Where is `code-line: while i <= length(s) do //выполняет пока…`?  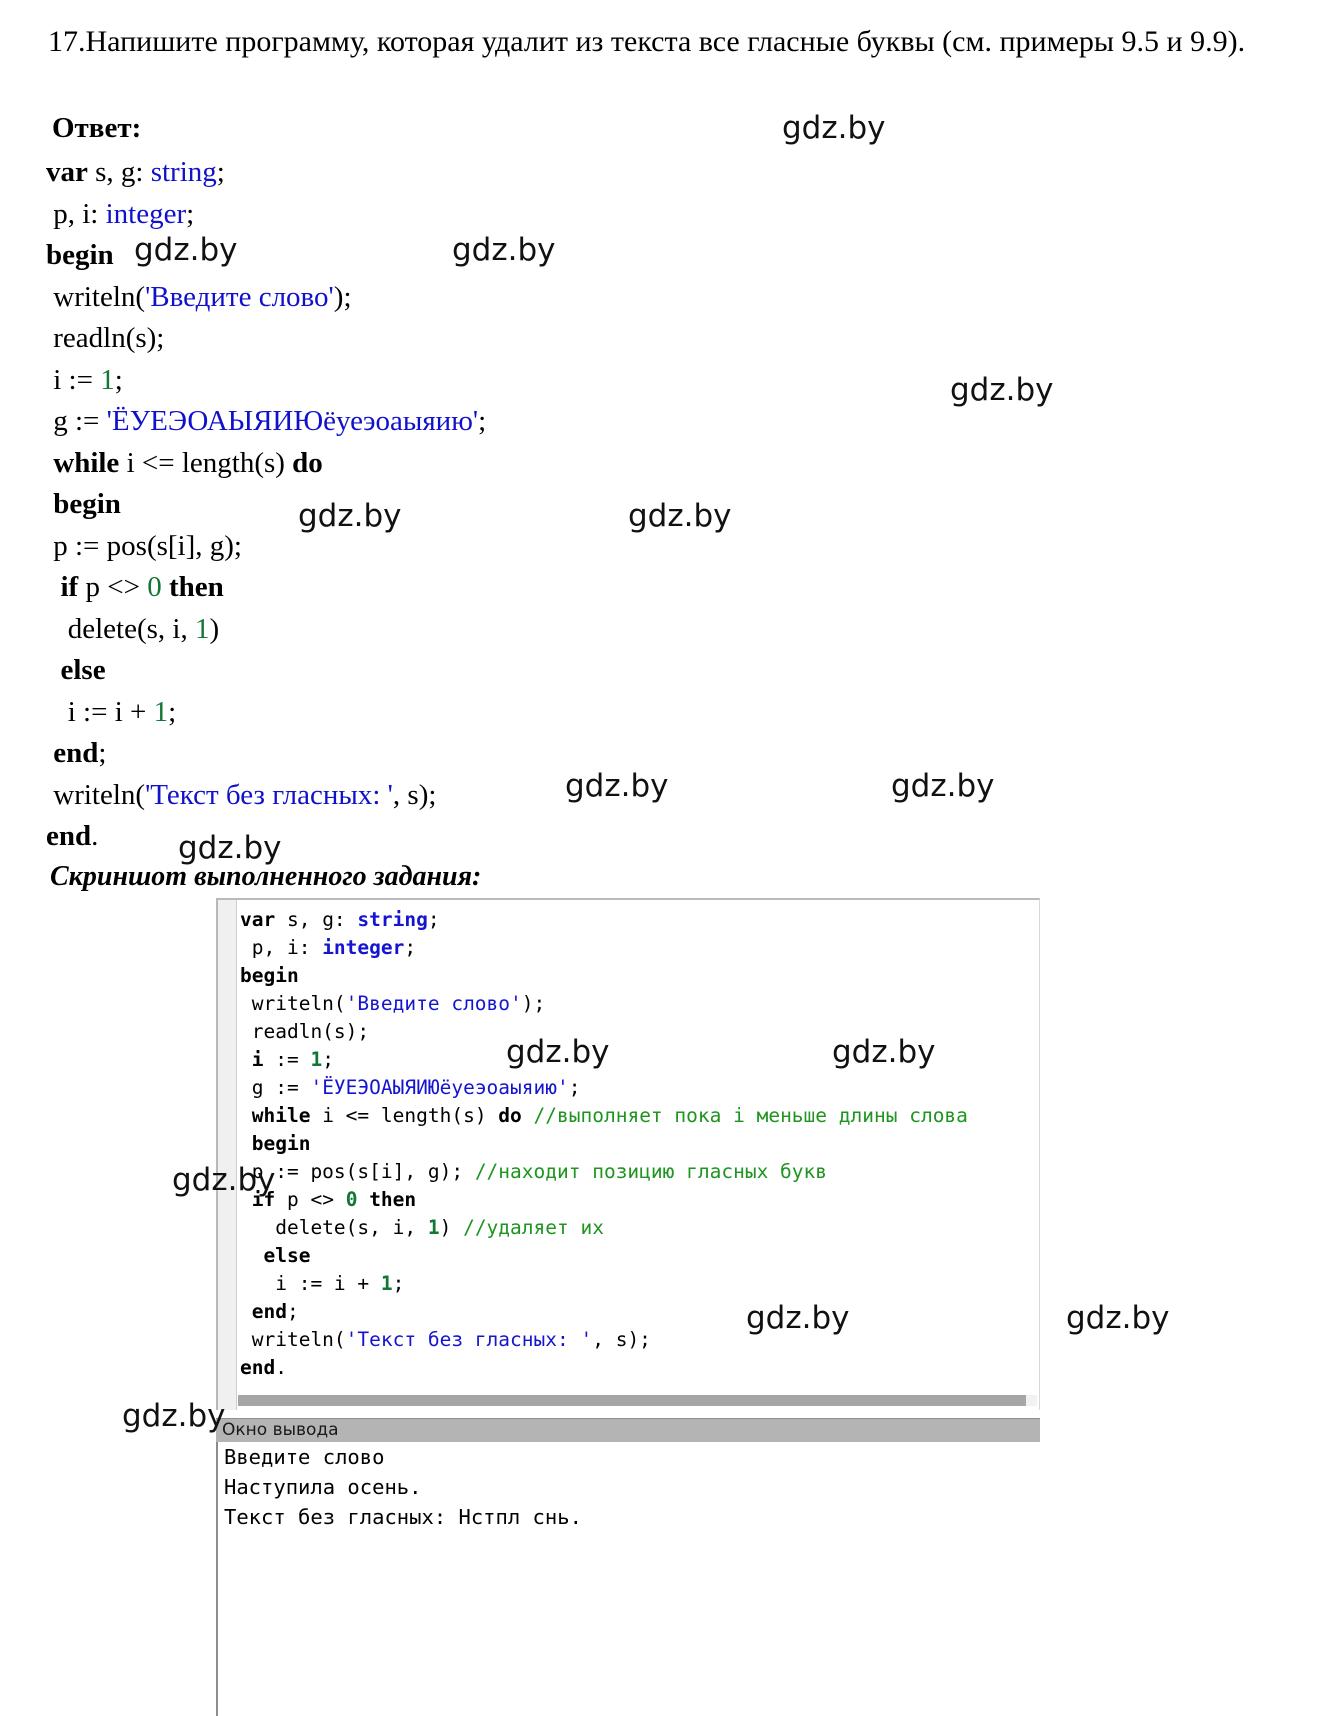 code-line: while i <= length(s) do //выполняет пока… is located at coordinates (638, 1116).